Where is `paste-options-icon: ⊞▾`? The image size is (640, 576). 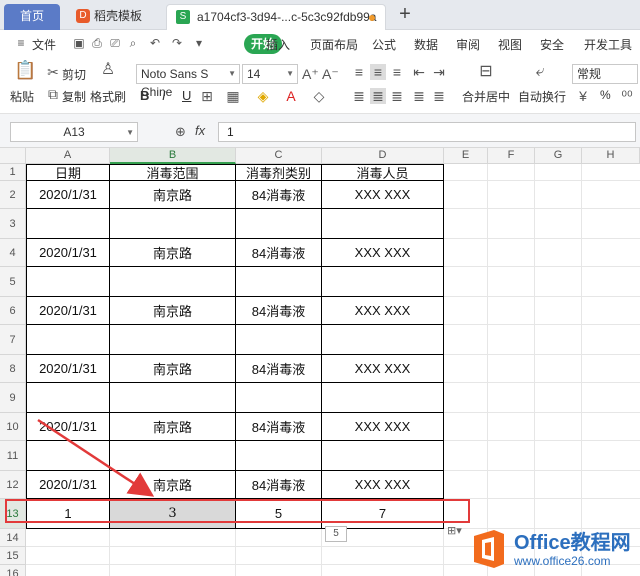
paste-options-icon: ⊞▾ is located at coordinates (458, 531).